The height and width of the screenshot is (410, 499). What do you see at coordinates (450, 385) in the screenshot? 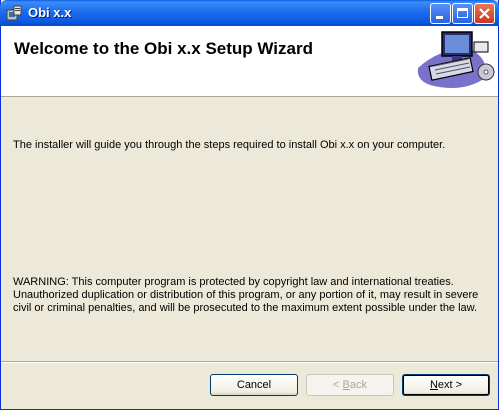
I see `next-button-label: ext >` at bounding box center [450, 385].